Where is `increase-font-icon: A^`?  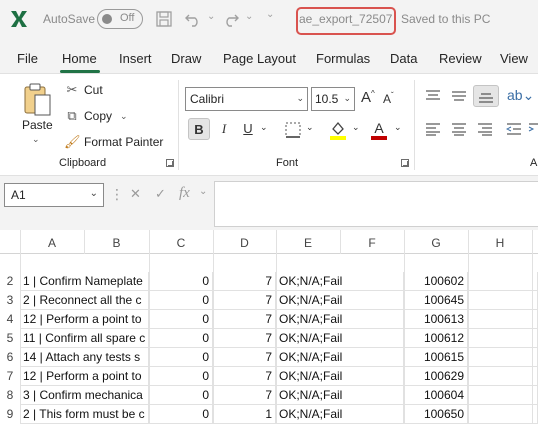 increase-font-icon: A^ is located at coordinates (368, 97).